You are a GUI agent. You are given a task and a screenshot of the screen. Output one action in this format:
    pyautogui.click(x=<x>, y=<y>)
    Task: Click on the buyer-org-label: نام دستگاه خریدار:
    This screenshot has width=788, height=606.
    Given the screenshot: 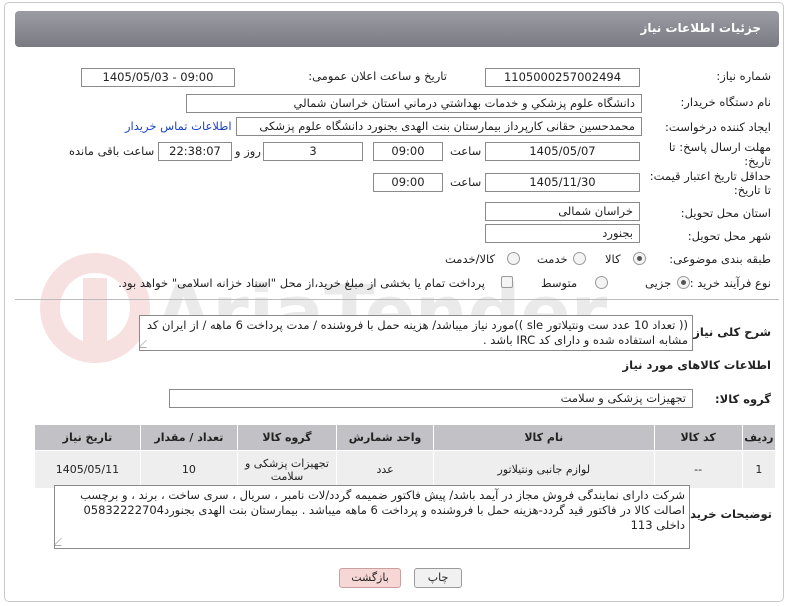 What is the action you would take?
    pyautogui.click(x=725, y=102)
    